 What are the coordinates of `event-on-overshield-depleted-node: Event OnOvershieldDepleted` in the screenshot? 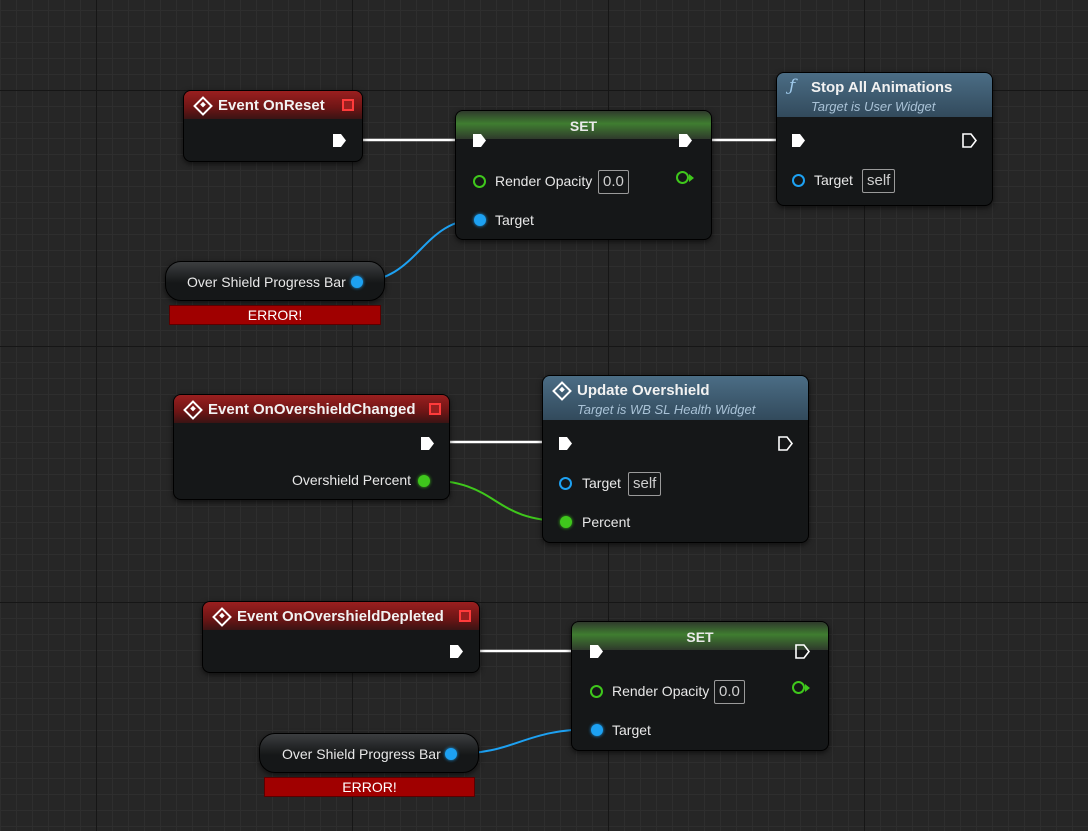 It's located at (341, 637).